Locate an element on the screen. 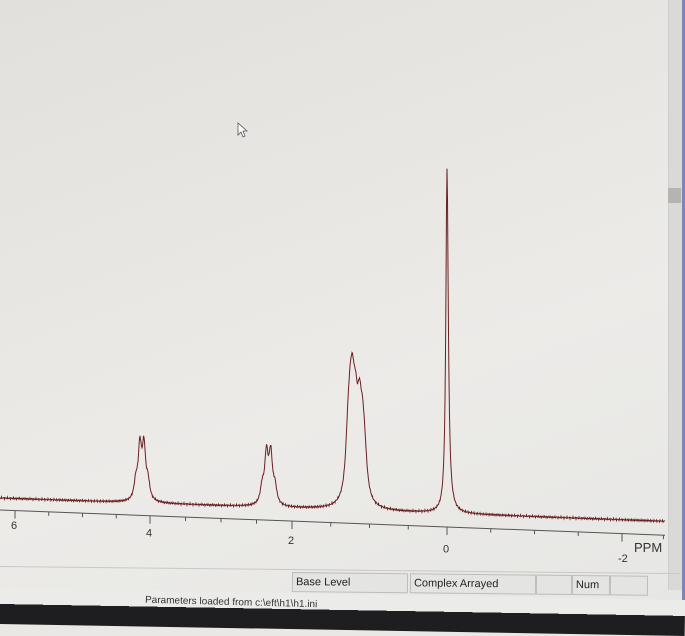  x-tick-label: 2 is located at coordinates (291, 541).